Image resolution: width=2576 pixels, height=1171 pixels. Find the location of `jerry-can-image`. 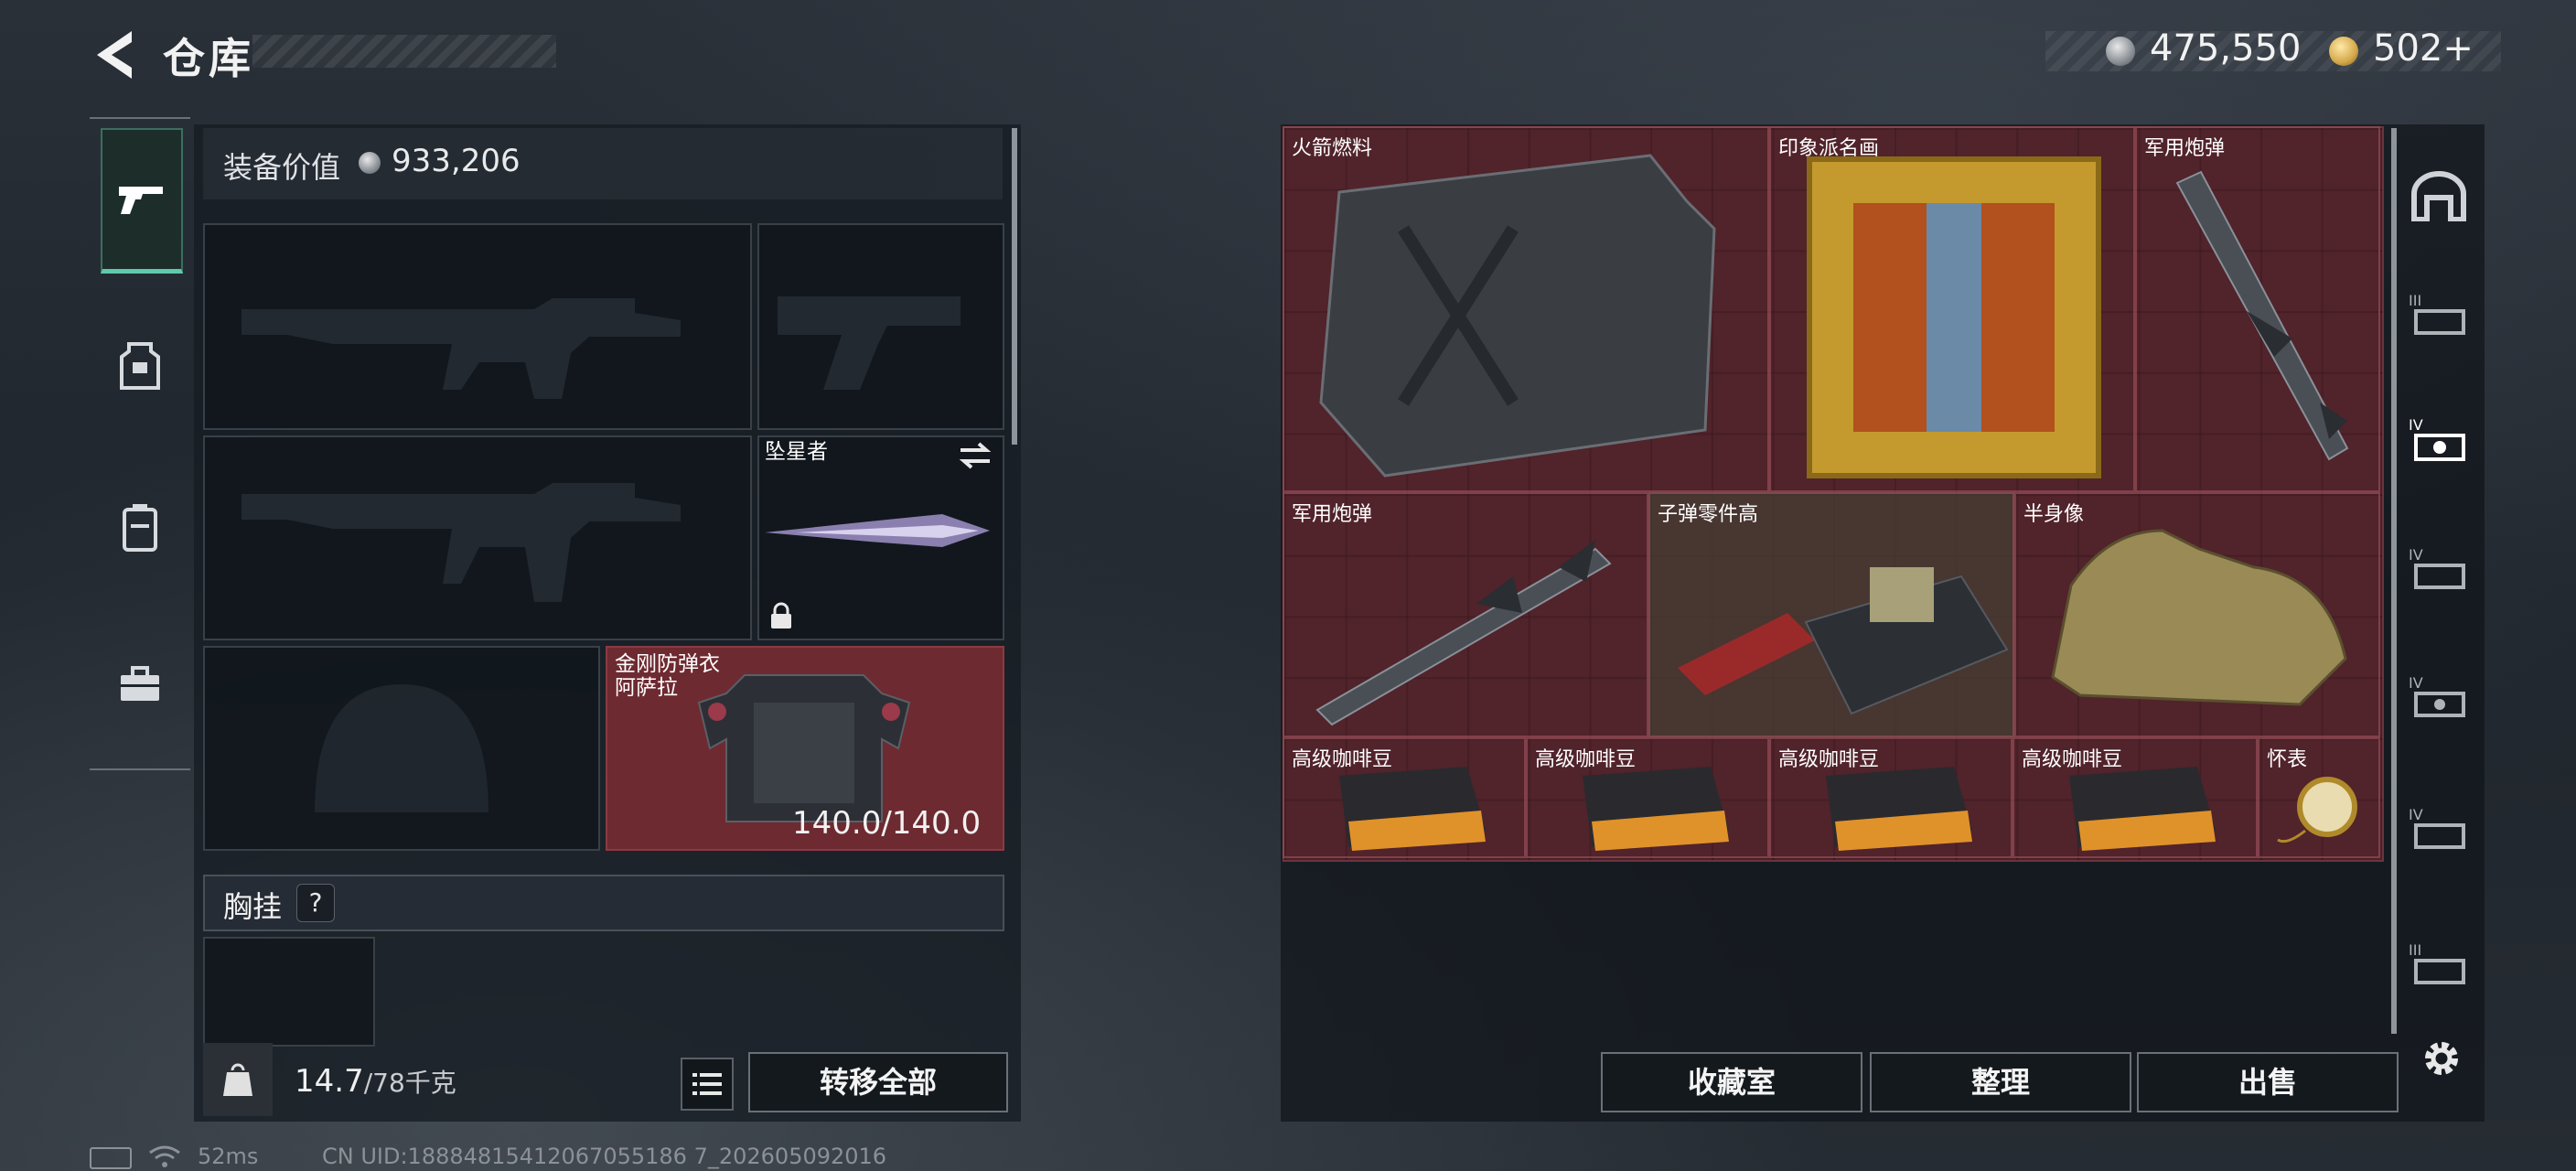

jerry-can-image is located at coordinates (1518, 316).